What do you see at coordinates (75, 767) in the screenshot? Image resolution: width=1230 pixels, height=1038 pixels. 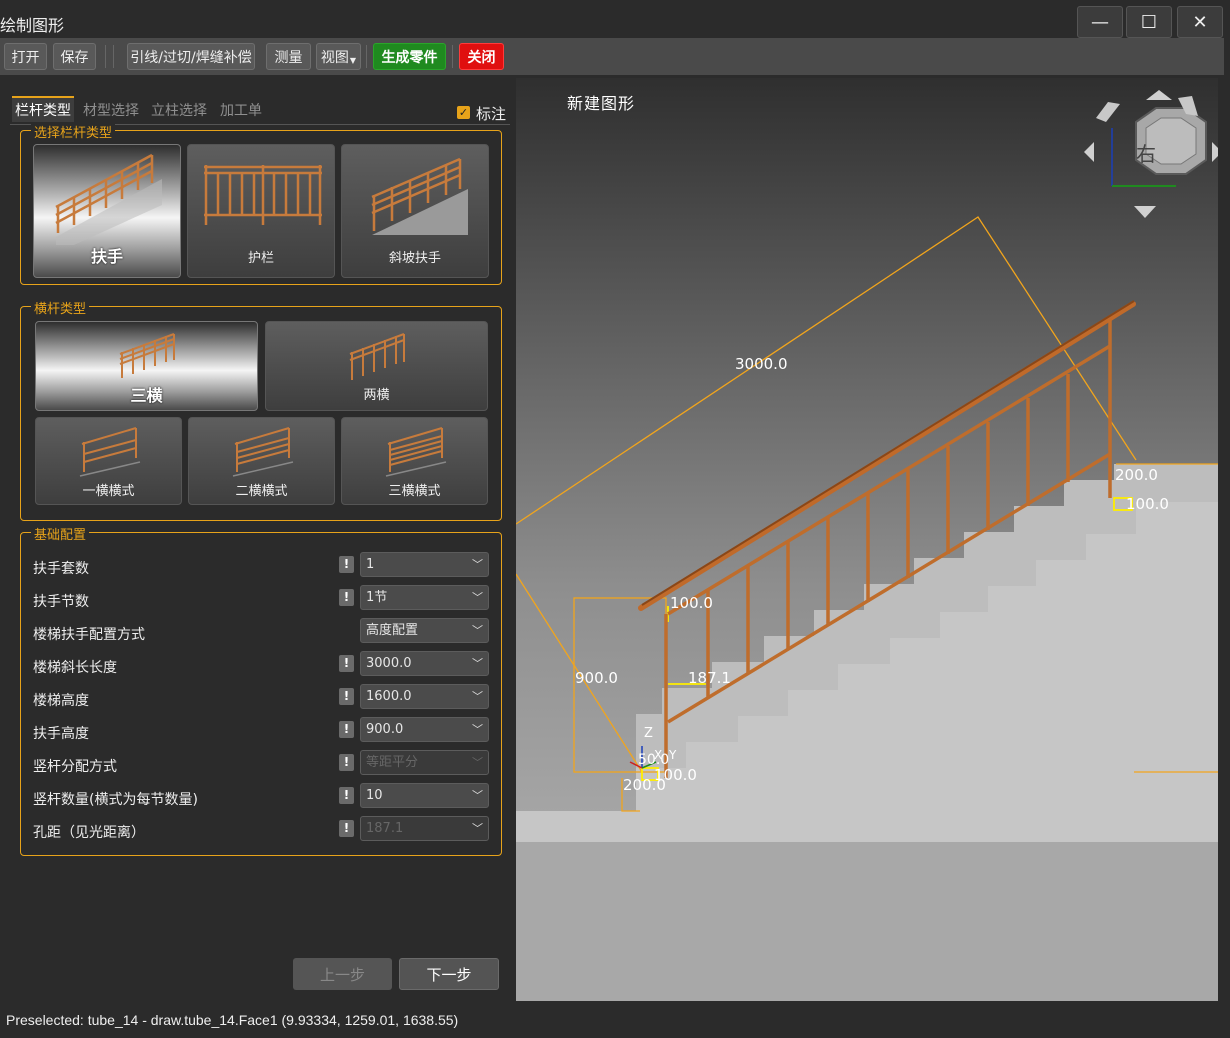 I see `config-label-baluster-distribution: 竖杆分配方式` at bounding box center [75, 767].